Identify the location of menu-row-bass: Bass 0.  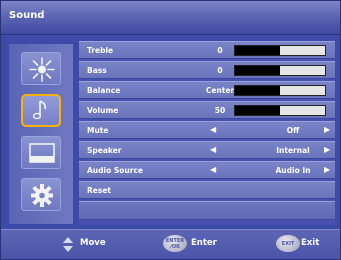
(207, 70).